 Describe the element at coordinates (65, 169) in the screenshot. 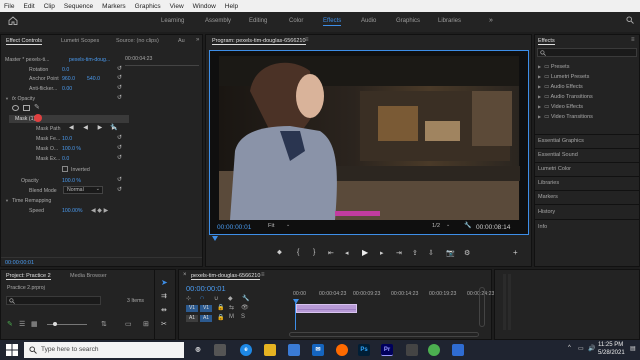

I see `inverted-checkbox` at that location.